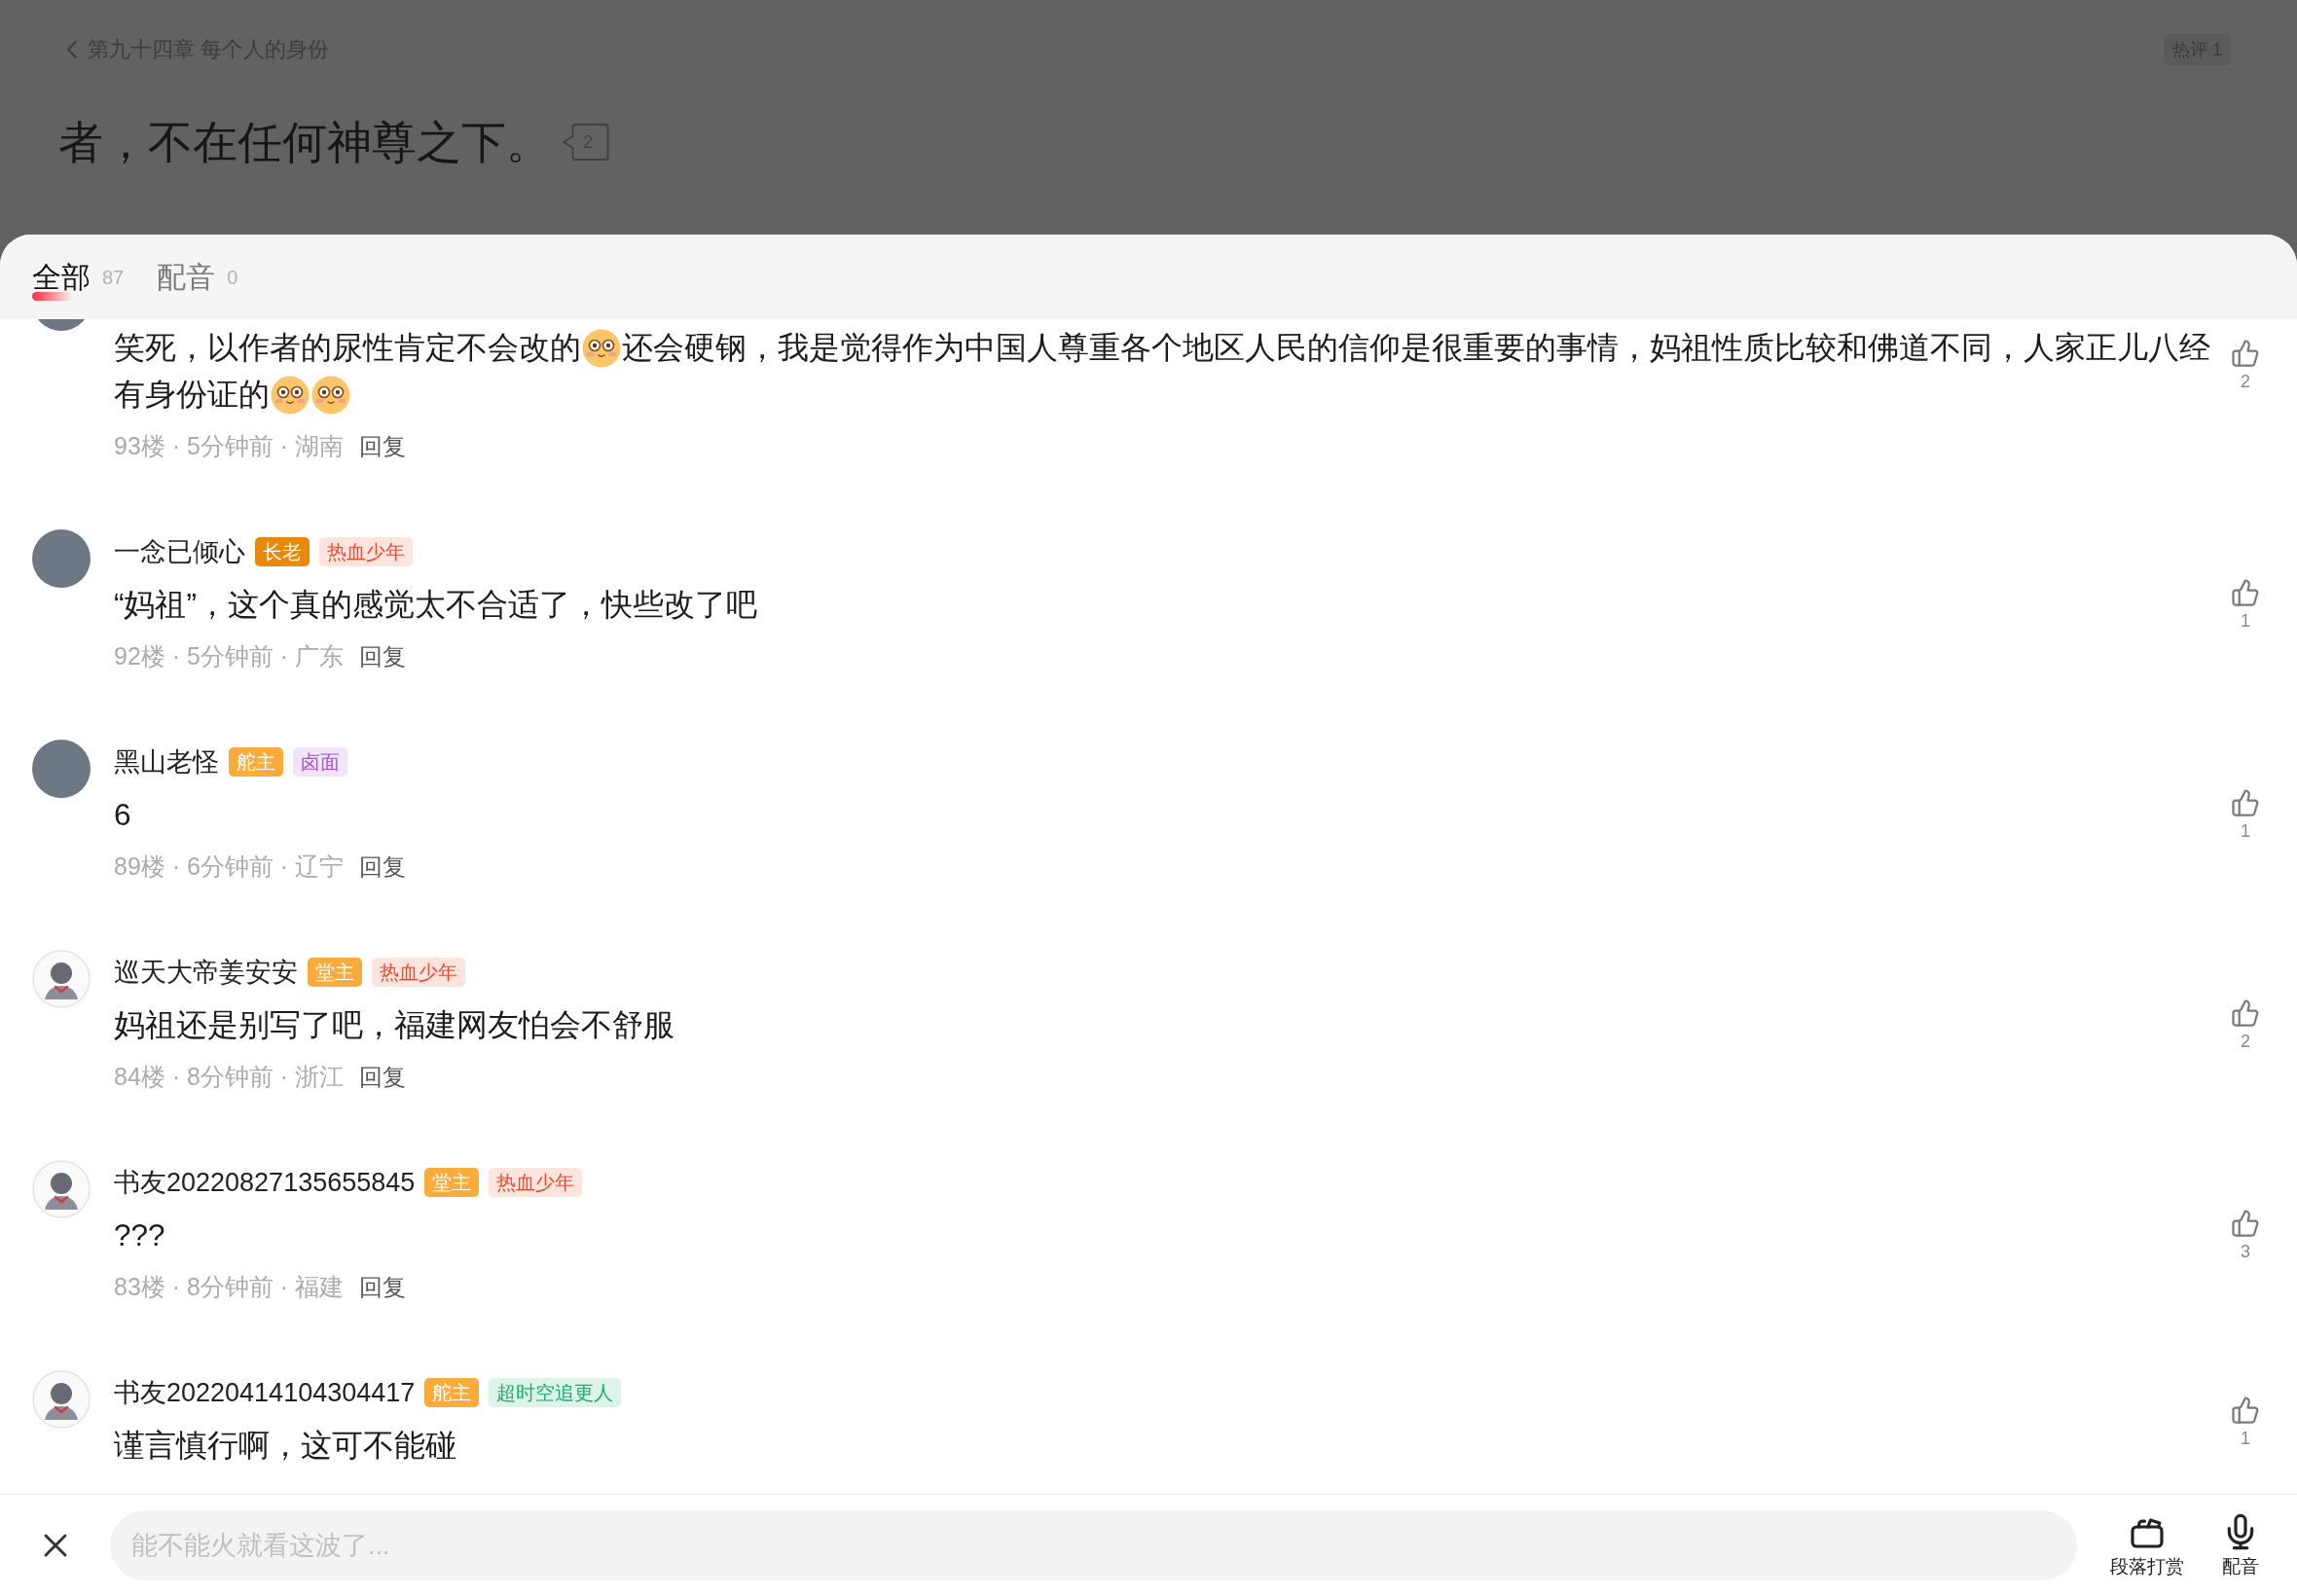 Image resolution: width=2297 pixels, height=1596 pixels. I want to click on comment-text: 6, so click(122, 815).